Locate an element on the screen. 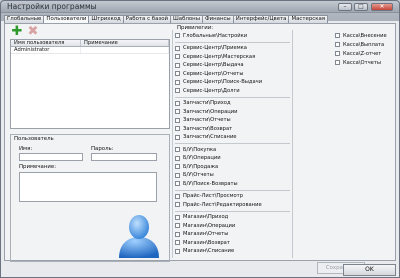  checkbox-label: Запчасти\Отчеты is located at coordinates (207, 120).